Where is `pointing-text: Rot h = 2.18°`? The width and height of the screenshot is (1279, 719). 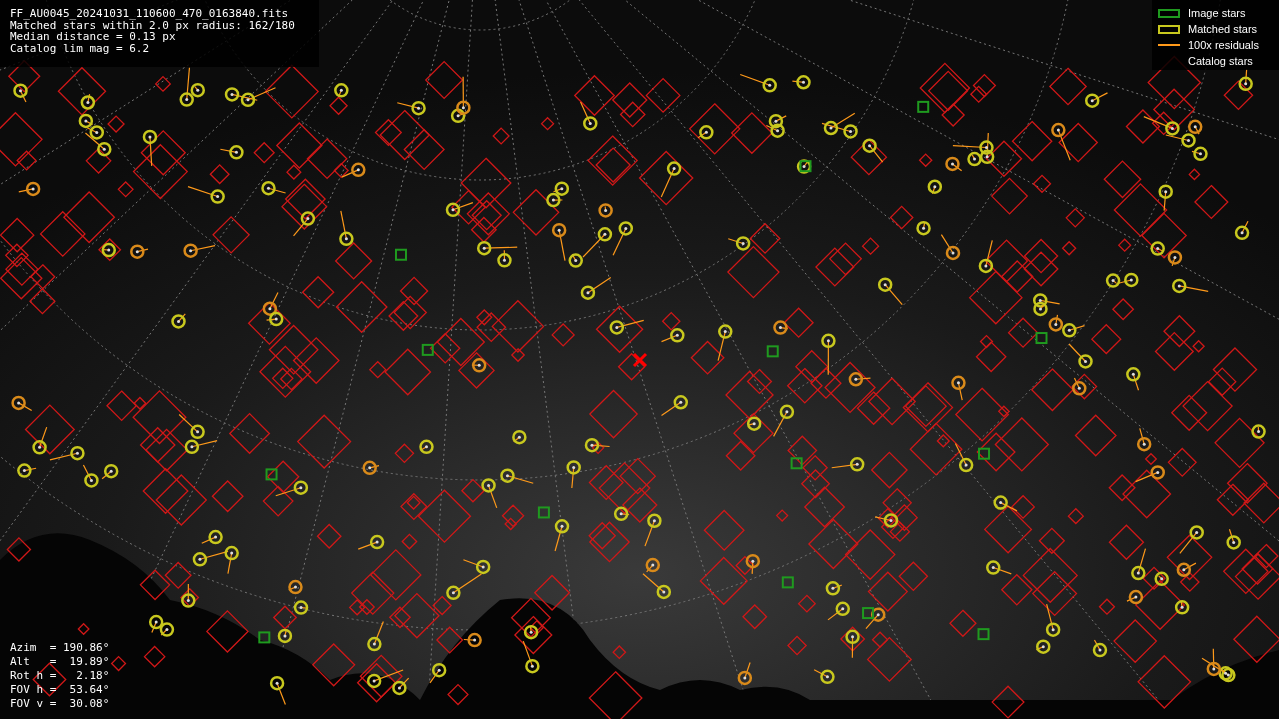 pointing-text: Rot h = 2.18° is located at coordinates (60, 676).